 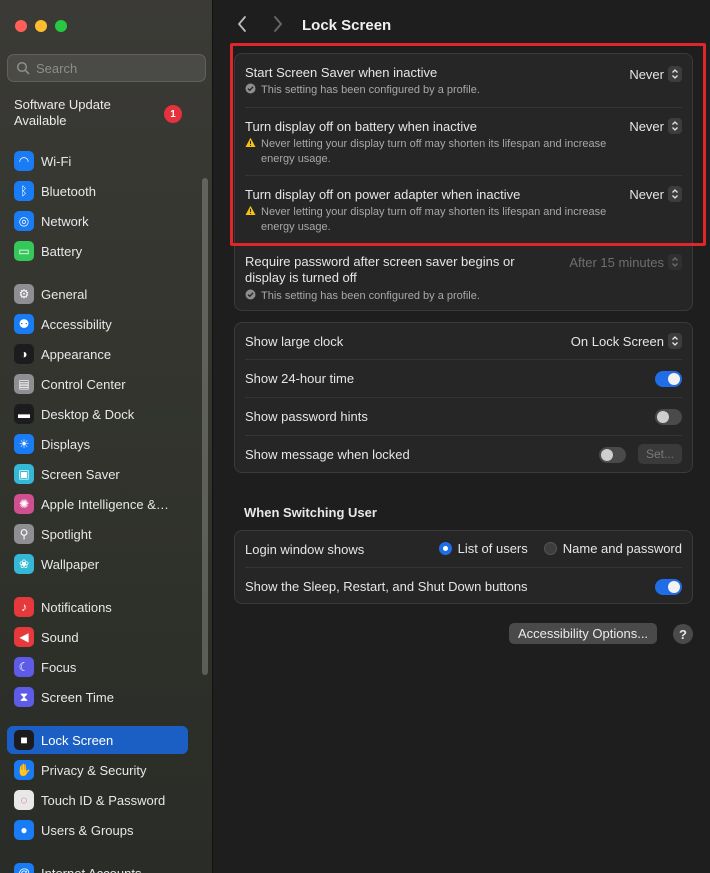 What do you see at coordinates (61, 26) in the screenshot?
I see `zoom-window-button` at bounding box center [61, 26].